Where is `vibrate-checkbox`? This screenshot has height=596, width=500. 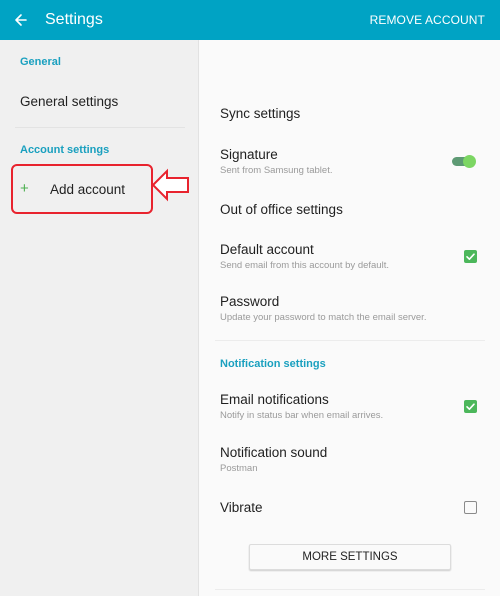
vibrate-checkbox is located at coordinates (470, 507).